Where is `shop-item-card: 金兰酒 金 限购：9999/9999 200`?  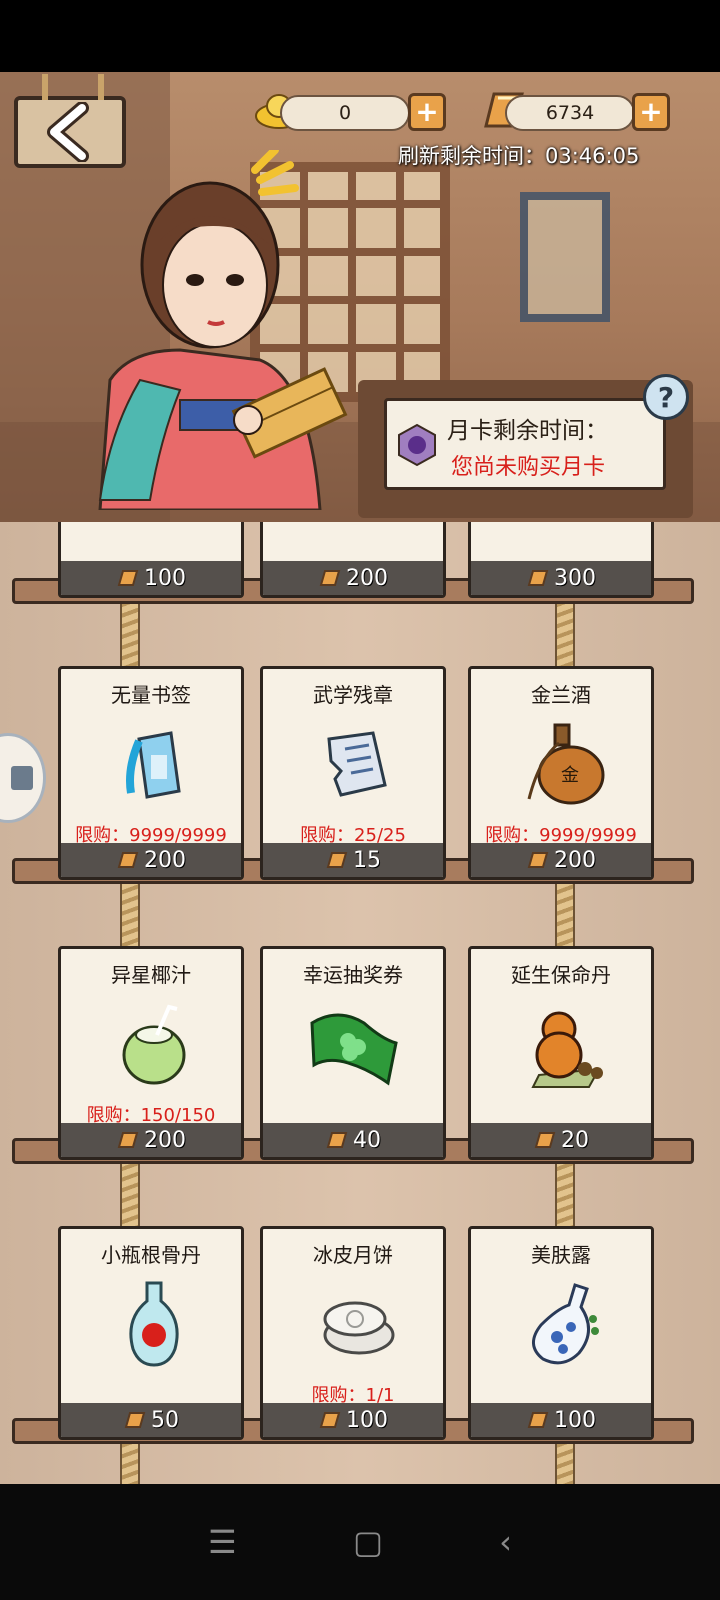
shop-item-card: 金兰酒 金 限购：9999/9999 200 is located at coordinates (561, 773).